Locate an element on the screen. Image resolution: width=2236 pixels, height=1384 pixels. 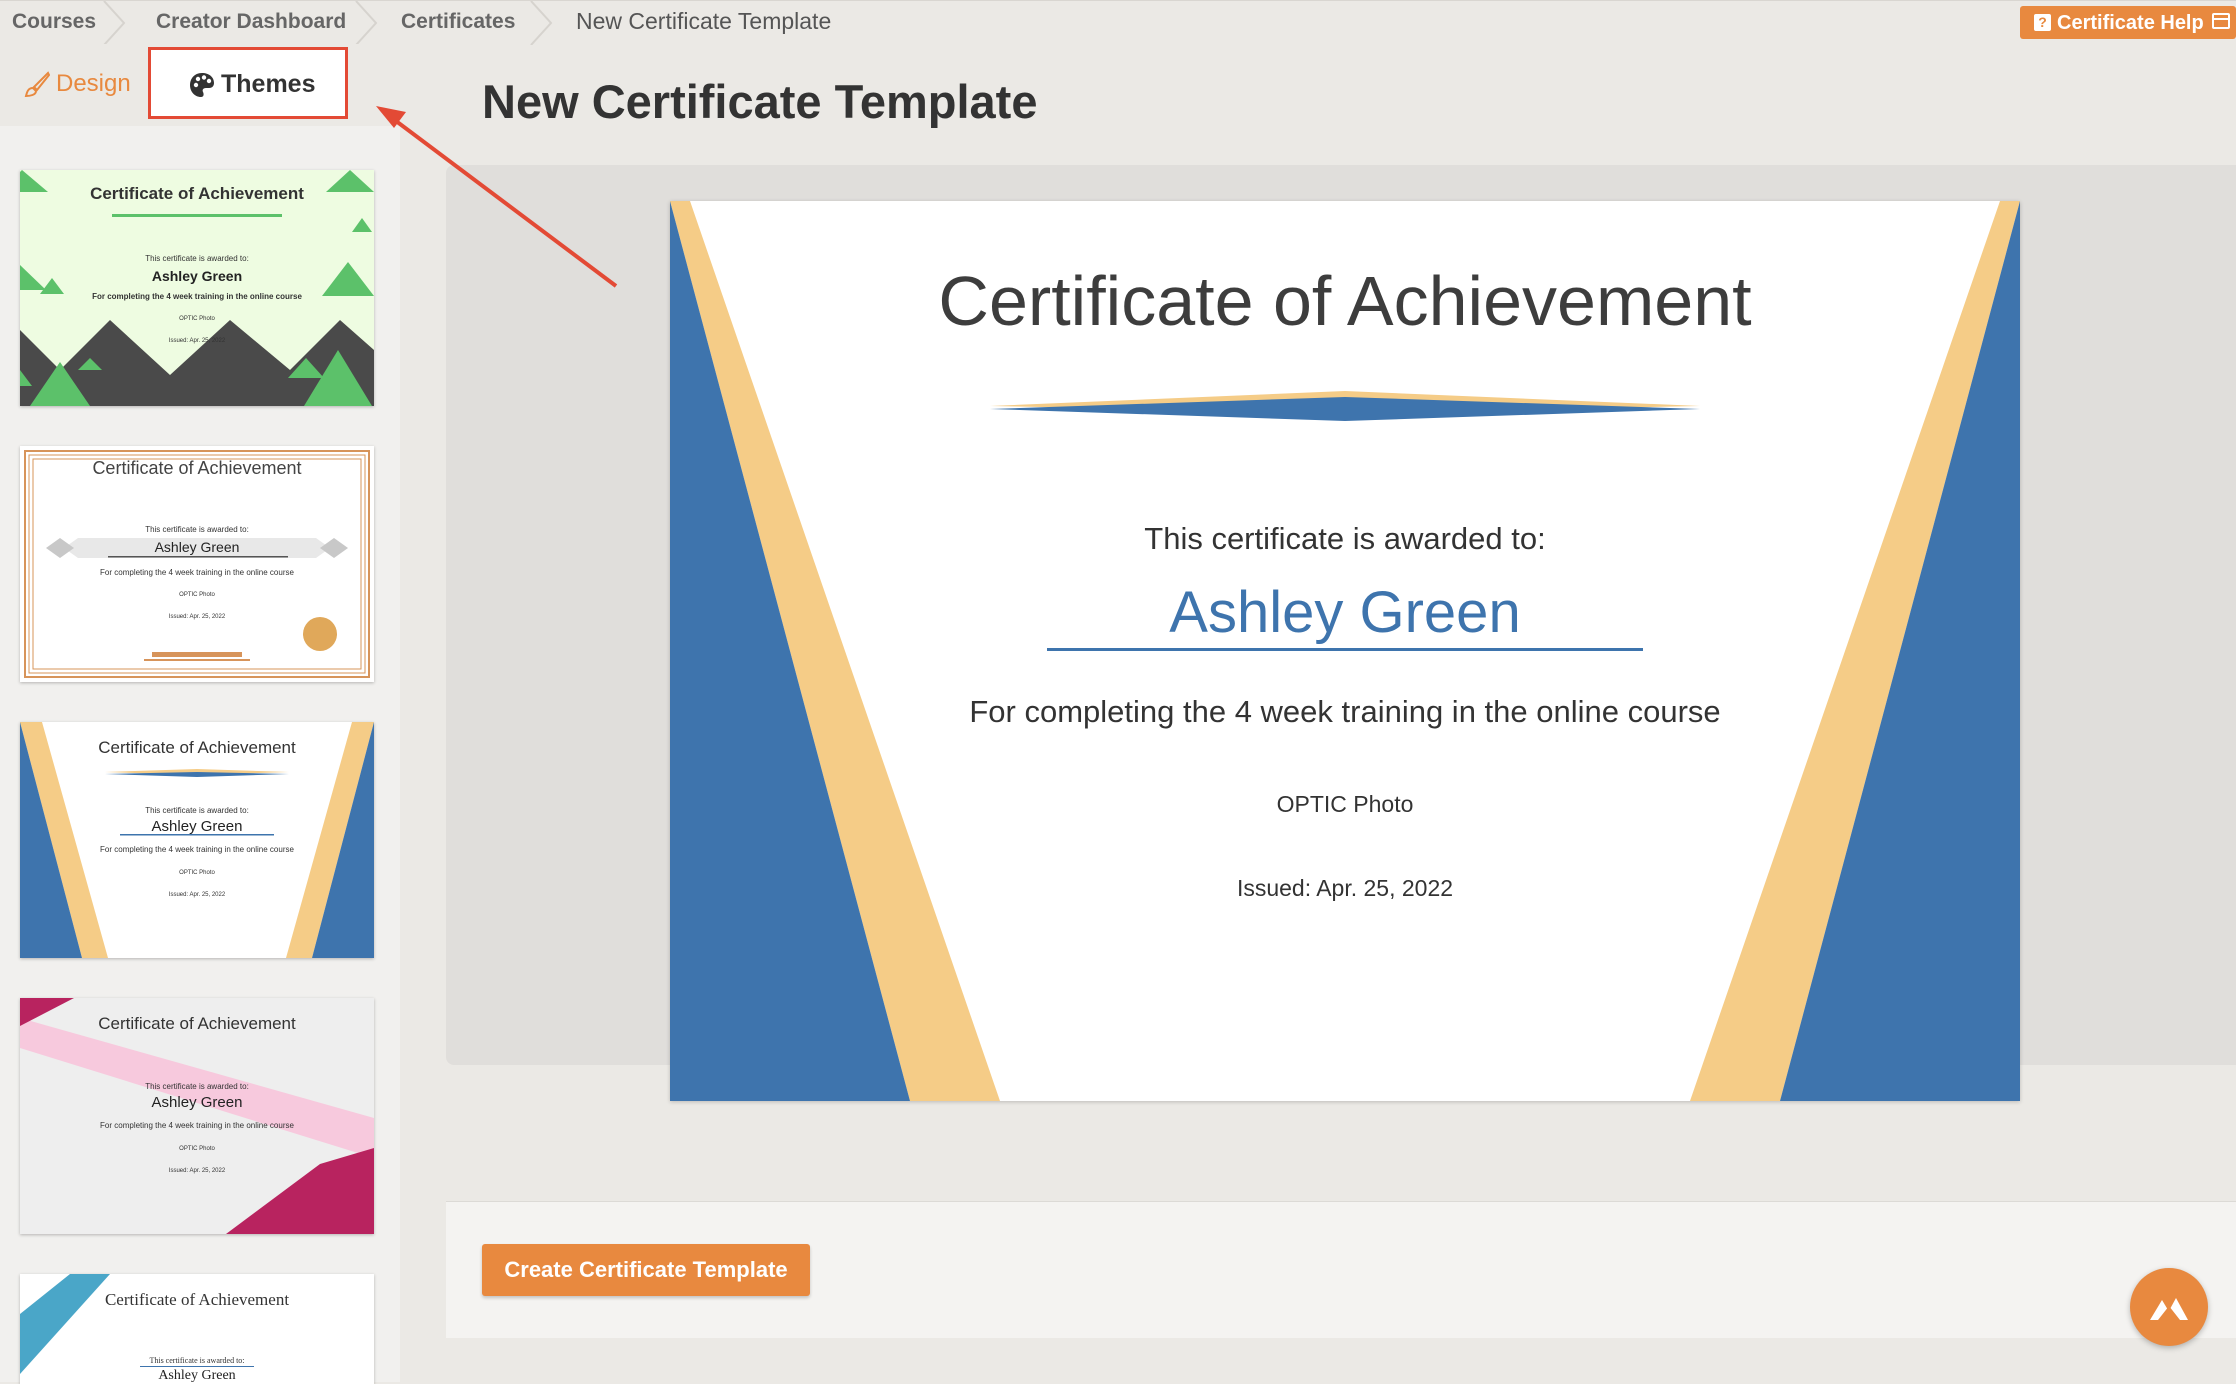
tab-themes-label: Themes is located at coordinates (268, 84).